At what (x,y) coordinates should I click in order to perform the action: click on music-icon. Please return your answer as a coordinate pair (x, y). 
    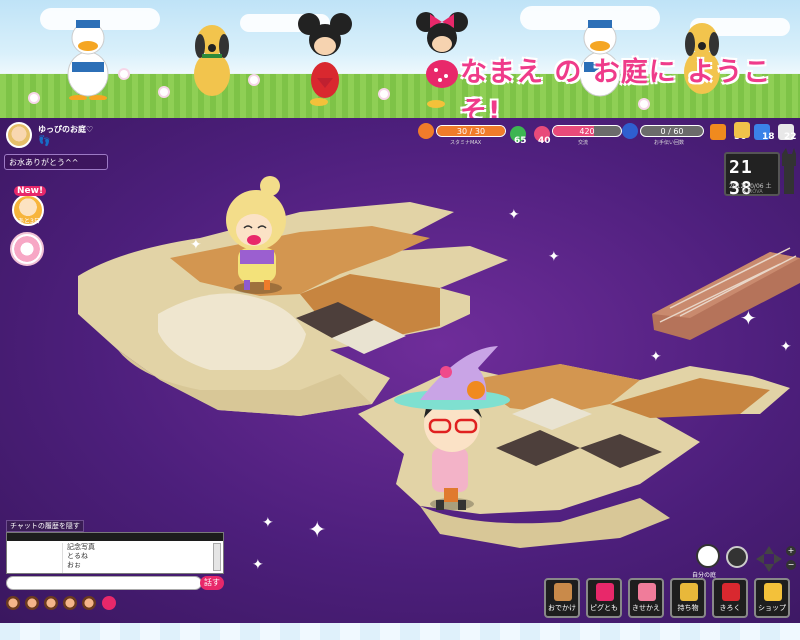
    Looking at the image, I should click on (109, 603).